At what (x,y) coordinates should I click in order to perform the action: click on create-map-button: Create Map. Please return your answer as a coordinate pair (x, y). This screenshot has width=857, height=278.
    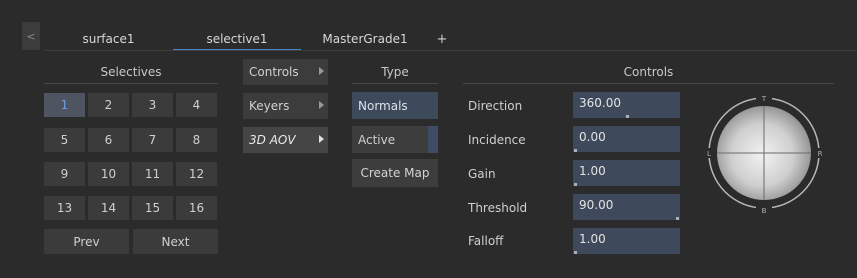
    Looking at the image, I should click on (395, 173).